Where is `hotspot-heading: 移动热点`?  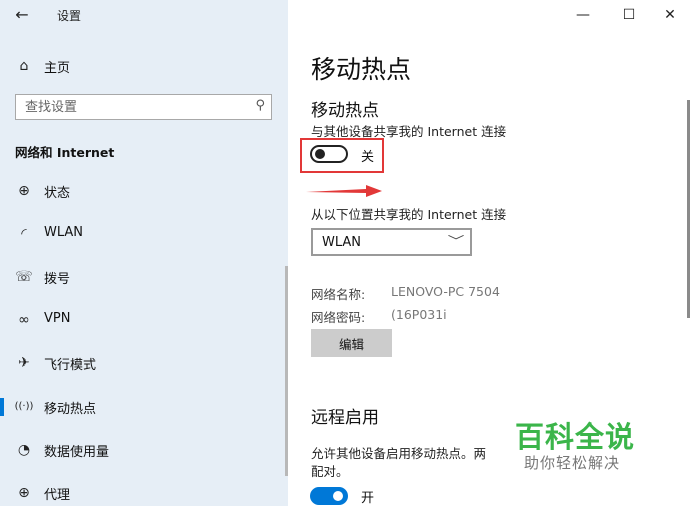 hotspot-heading: 移动热点 is located at coordinates (345, 111).